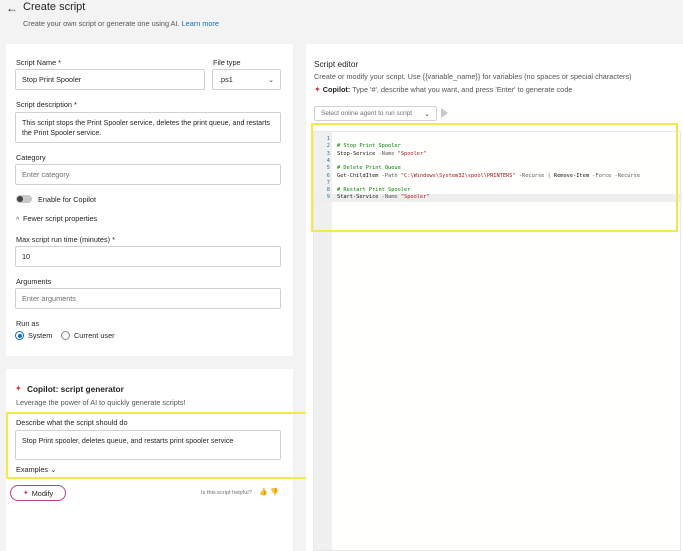 The width and height of the screenshot is (683, 551). I want to click on category-input: Enter category, so click(148, 174).